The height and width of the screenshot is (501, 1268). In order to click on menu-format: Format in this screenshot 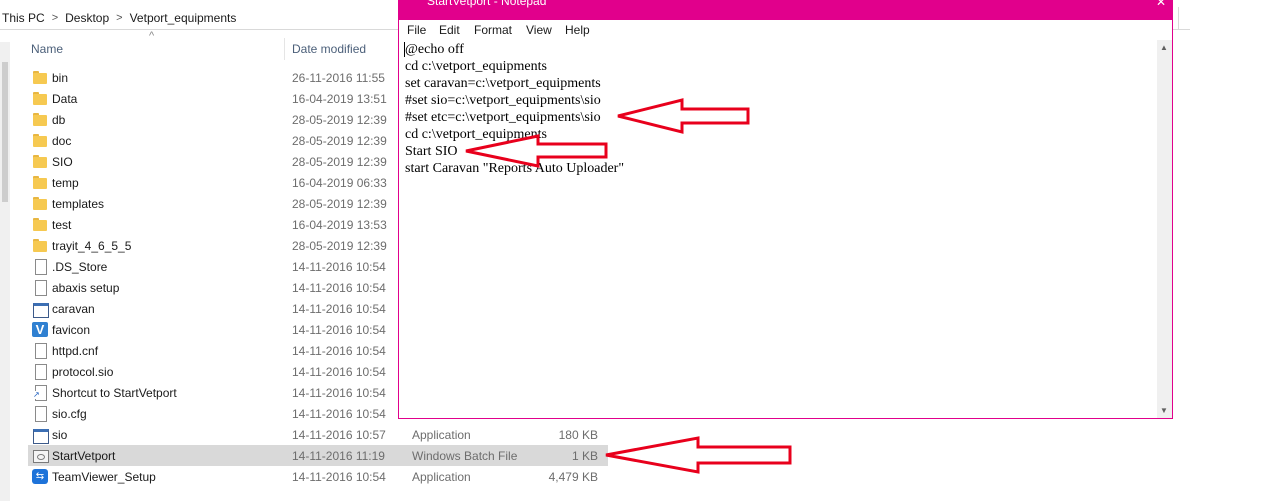, I will do `click(493, 30)`.